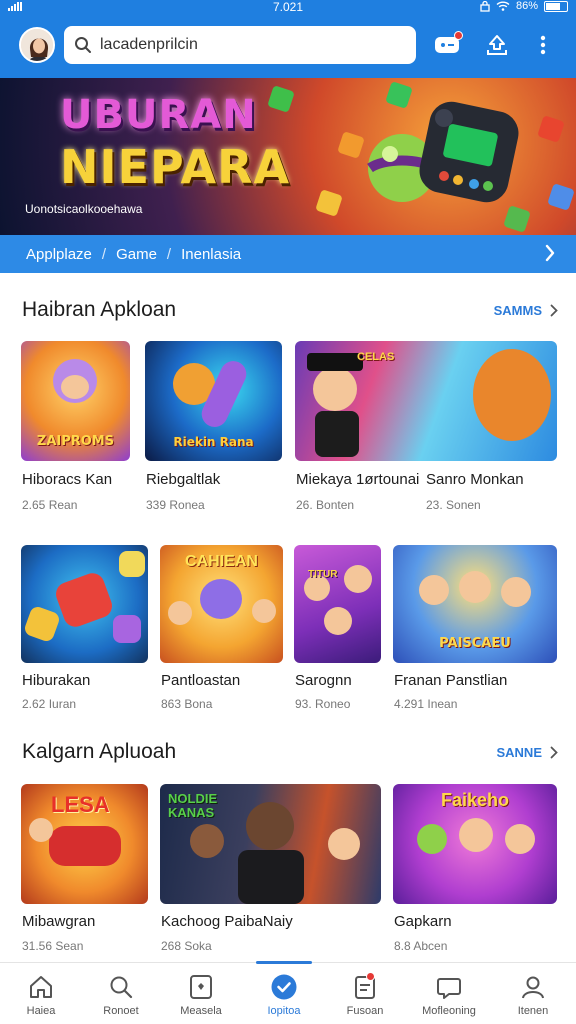 This screenshot has width=576, height=1024. Describe the element at coordinates (284, 1011) in the screenshot. I see `nav-label: Iopitoa` at that location.